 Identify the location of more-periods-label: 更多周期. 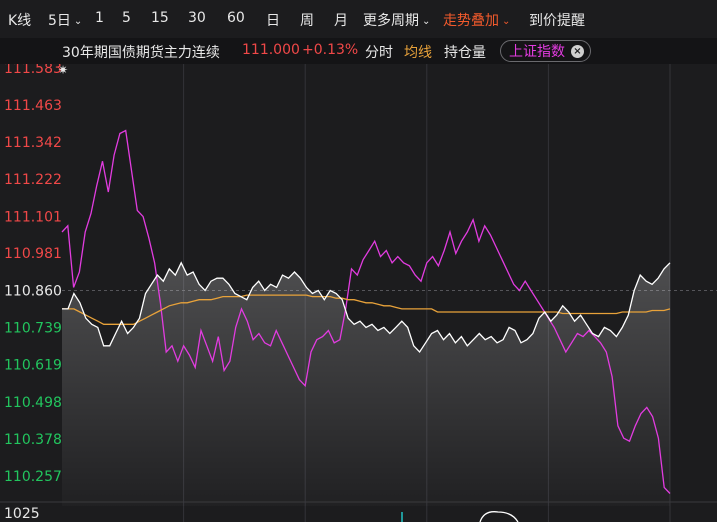
(391, 21).